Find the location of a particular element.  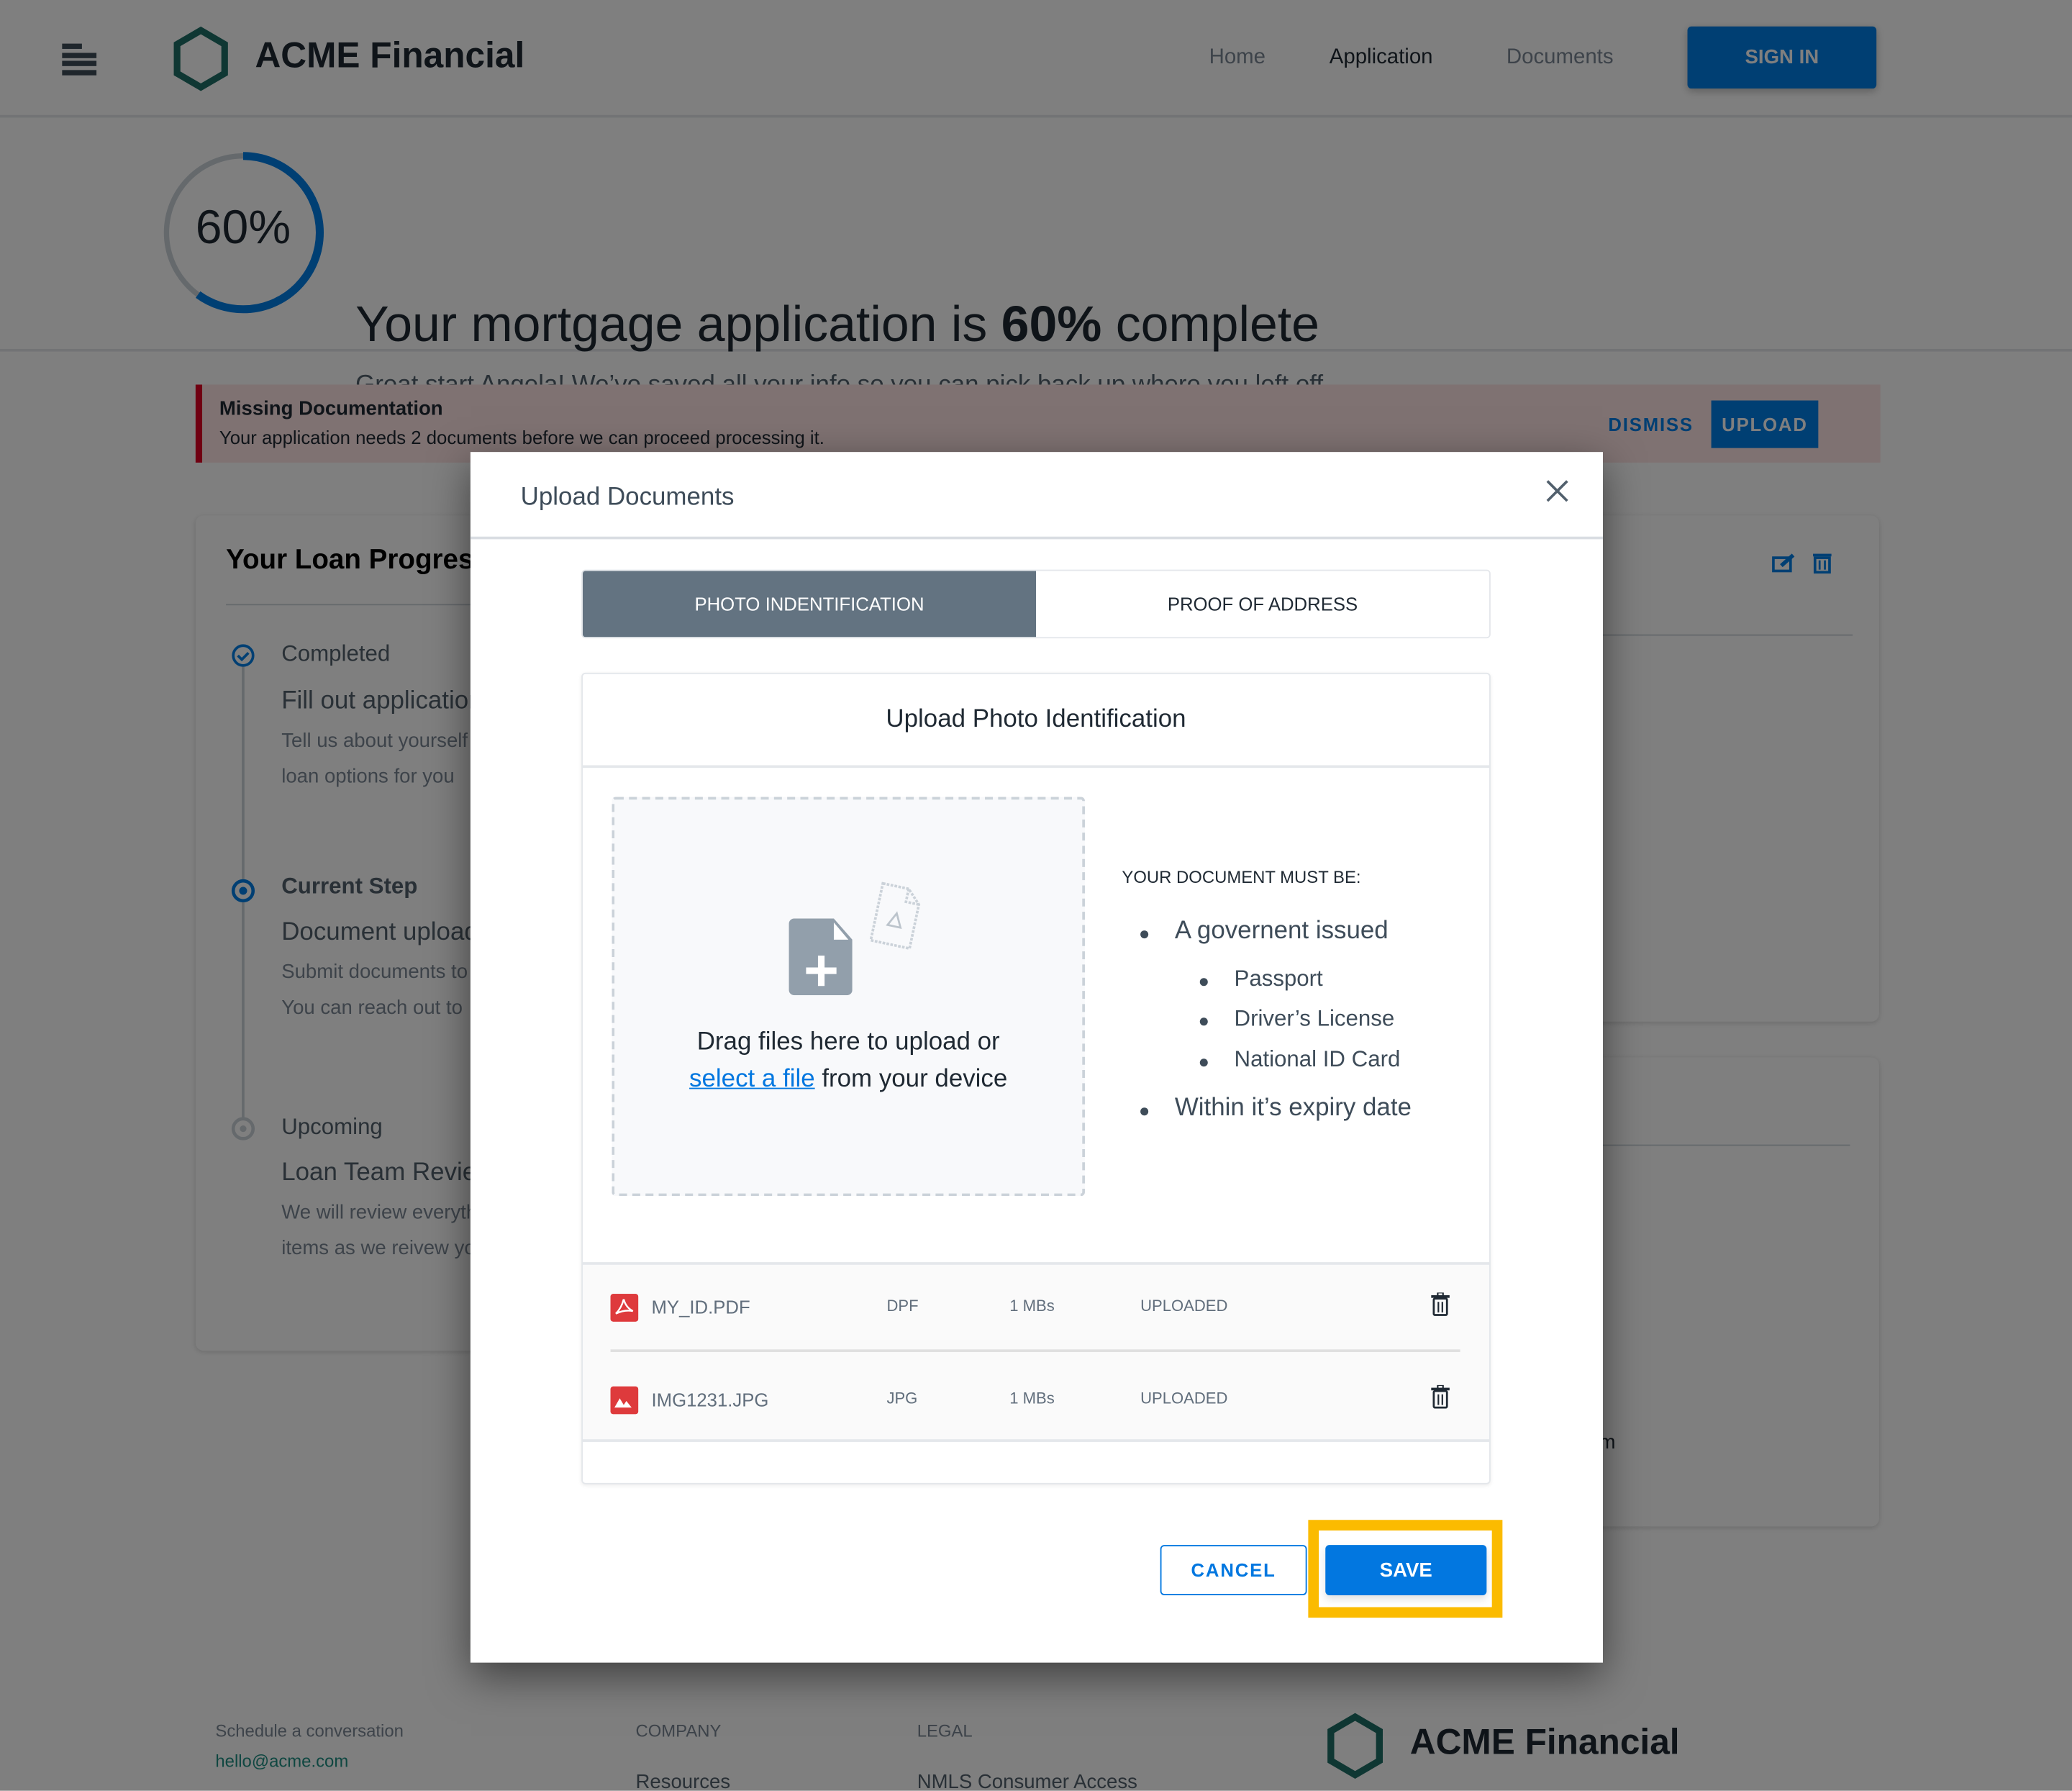

file-name: IMG1231.JPG is located at coordinates (710, 1399).